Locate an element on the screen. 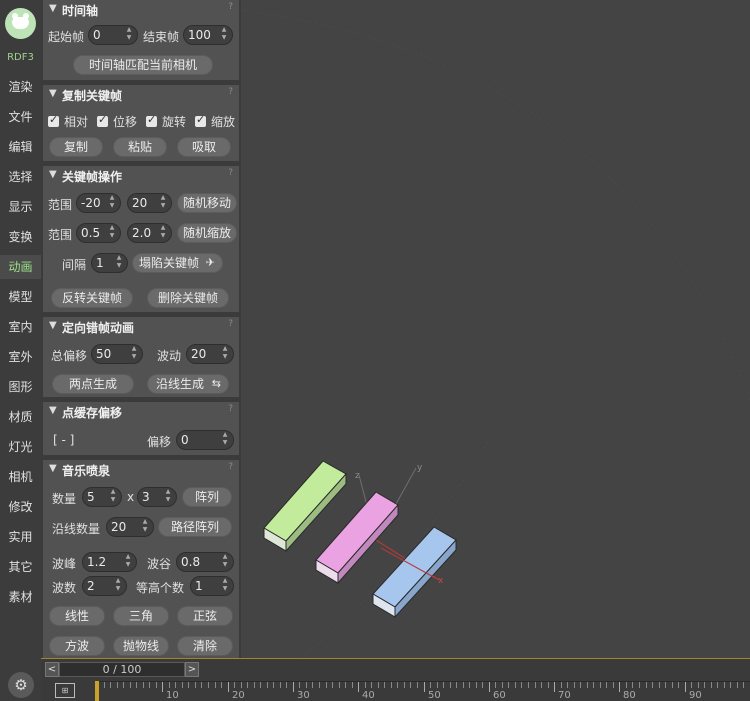 The height and width of the screenshot is (701, 750). wave-count-input is located at coordinates (99, 586).